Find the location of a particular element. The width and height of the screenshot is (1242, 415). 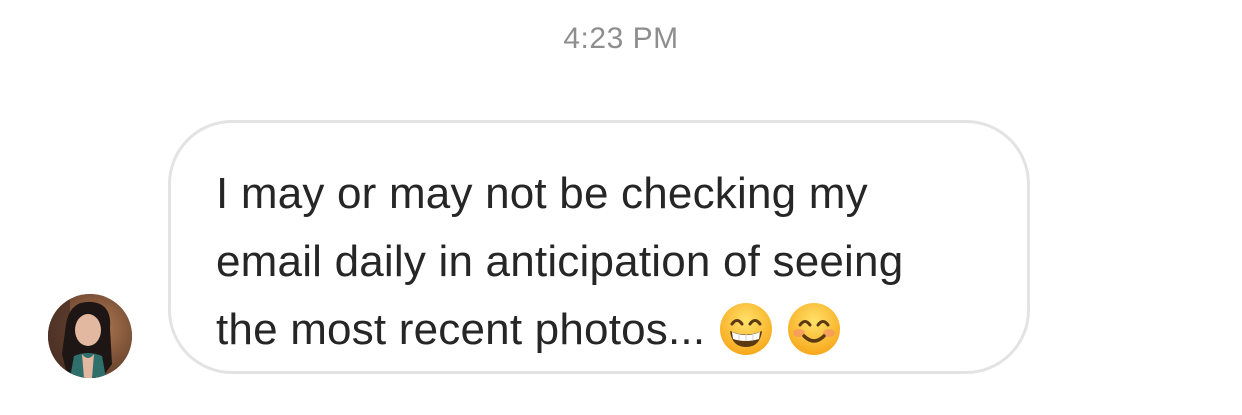

message-timestamp: 4:23 PM is located at coordinates (621, 38).